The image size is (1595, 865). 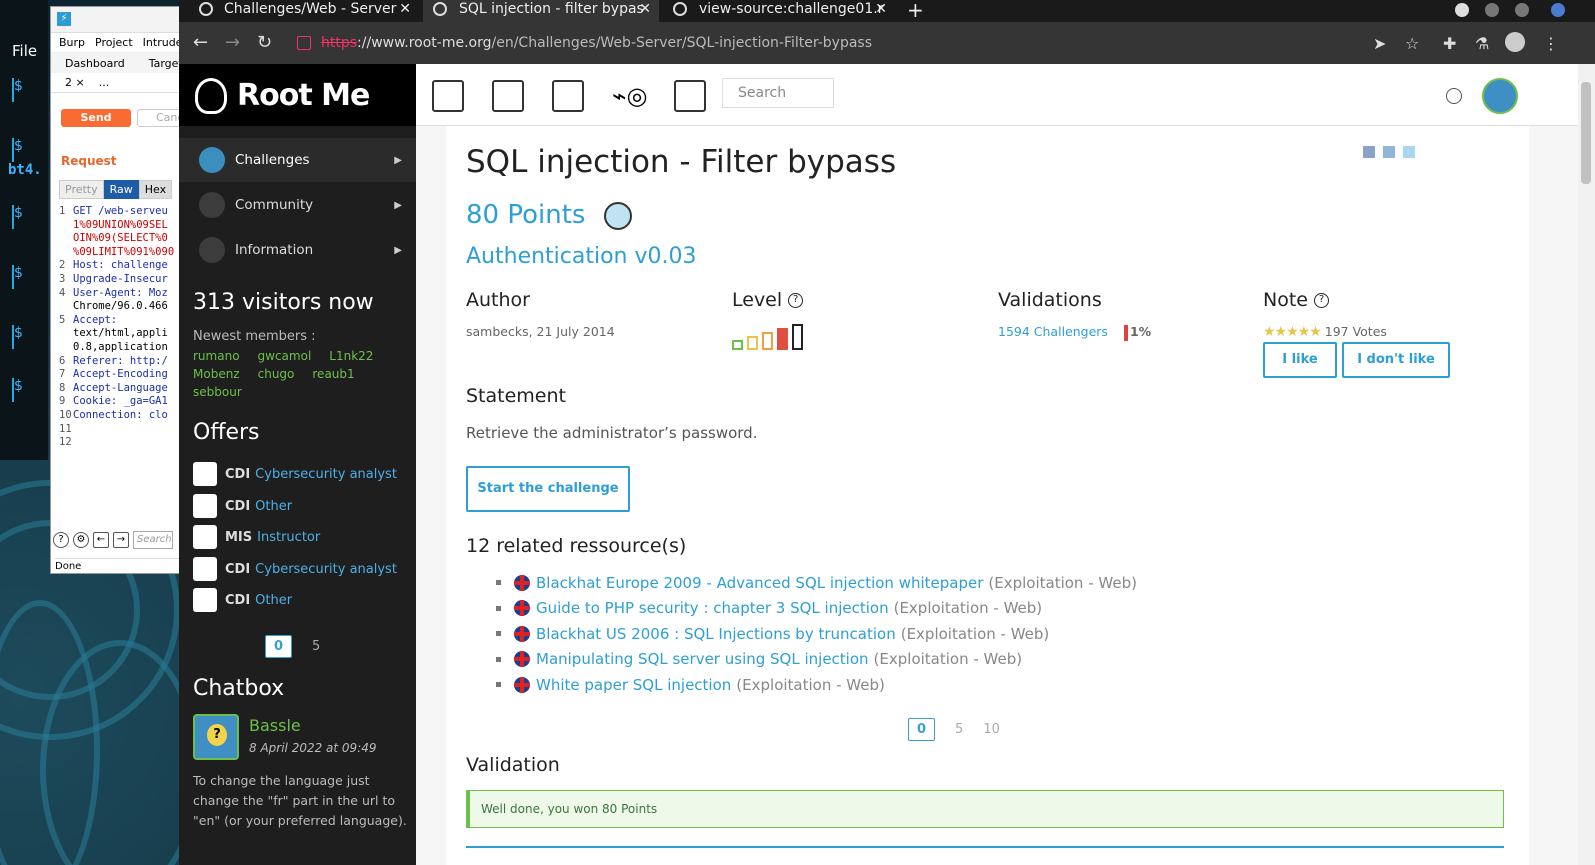 What do you see at coordinates (1492, 10) in the screenshot?
I see `minimize-button` at bounding box center [1492, 10].